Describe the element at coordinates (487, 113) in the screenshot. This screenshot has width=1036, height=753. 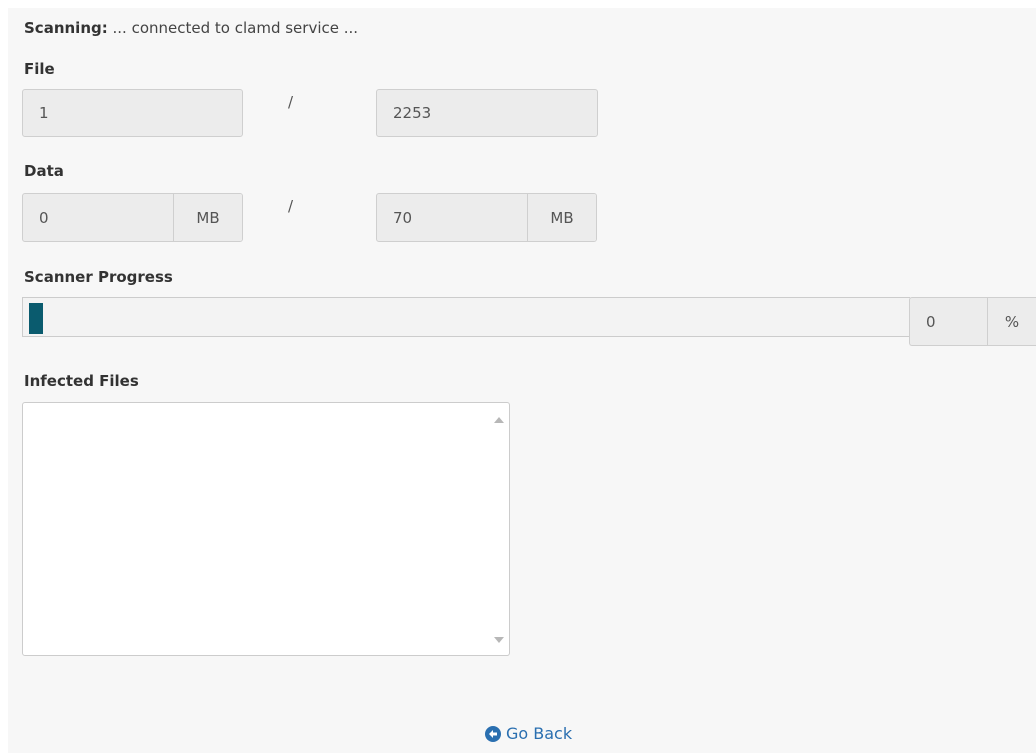
I see `file-total-field: 2253` at that location.